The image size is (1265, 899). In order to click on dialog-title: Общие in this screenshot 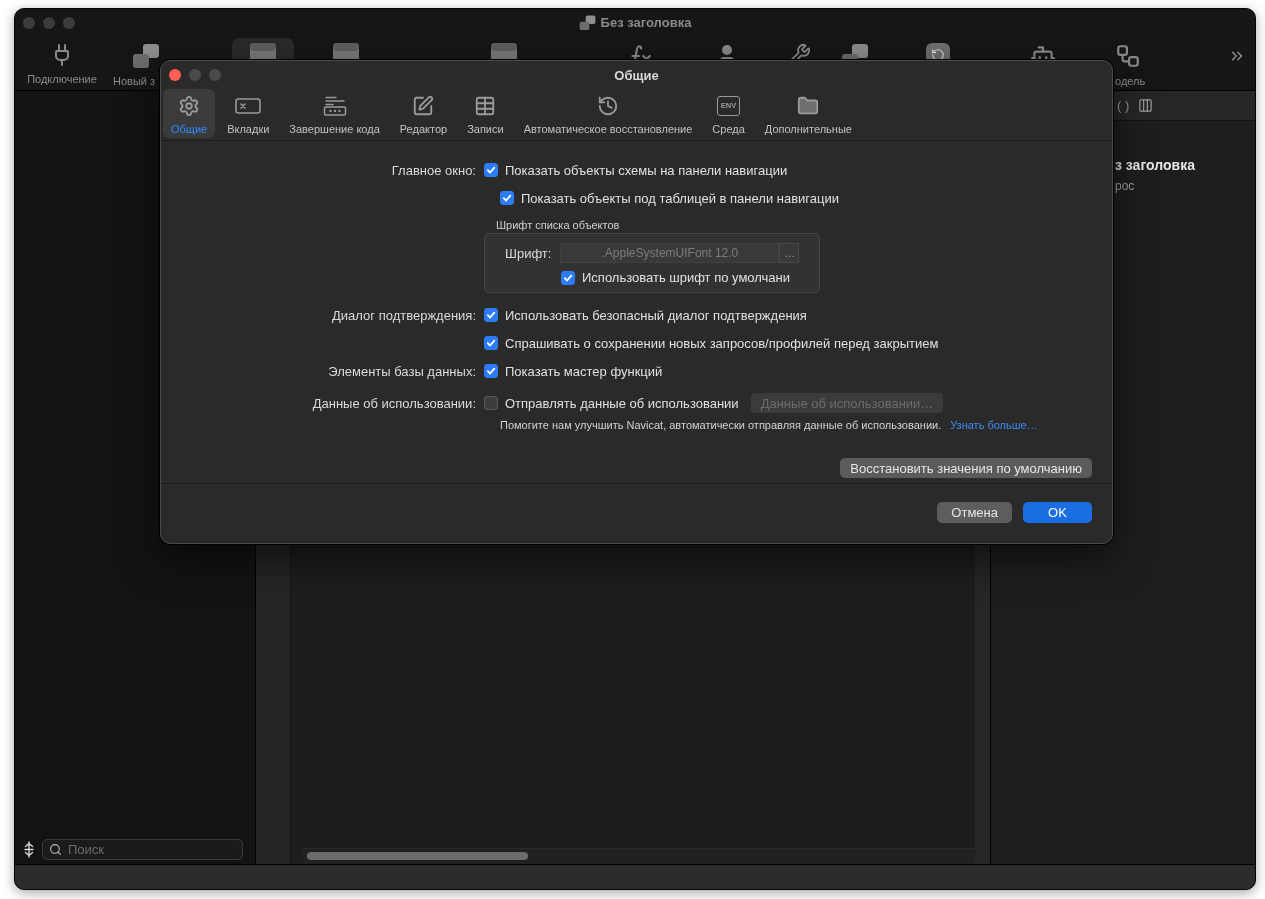, I will do `click(636, 75)`.